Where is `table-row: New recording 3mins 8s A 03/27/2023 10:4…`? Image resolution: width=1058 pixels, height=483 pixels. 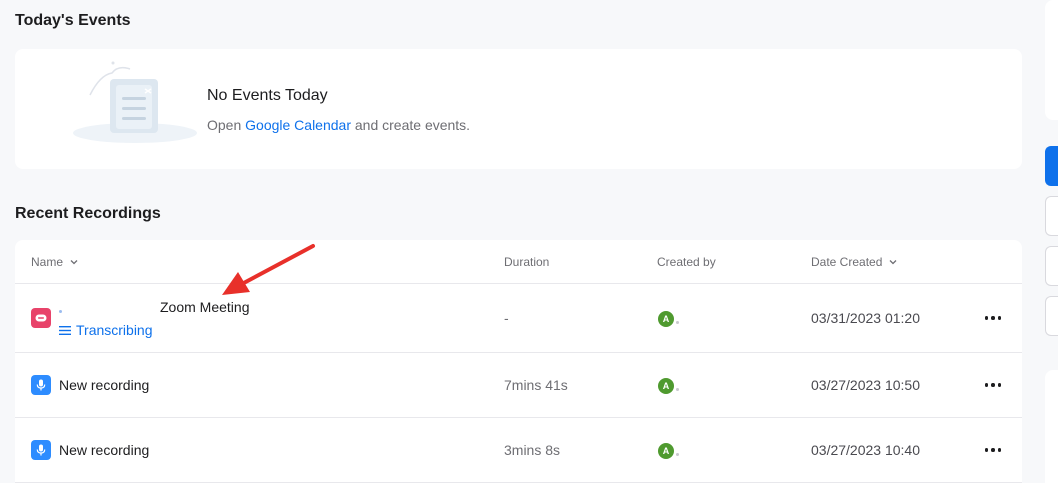
table-row: New recording 3mins 8s A 03/27/2023 10:4… is located at coordinates (518, 450).